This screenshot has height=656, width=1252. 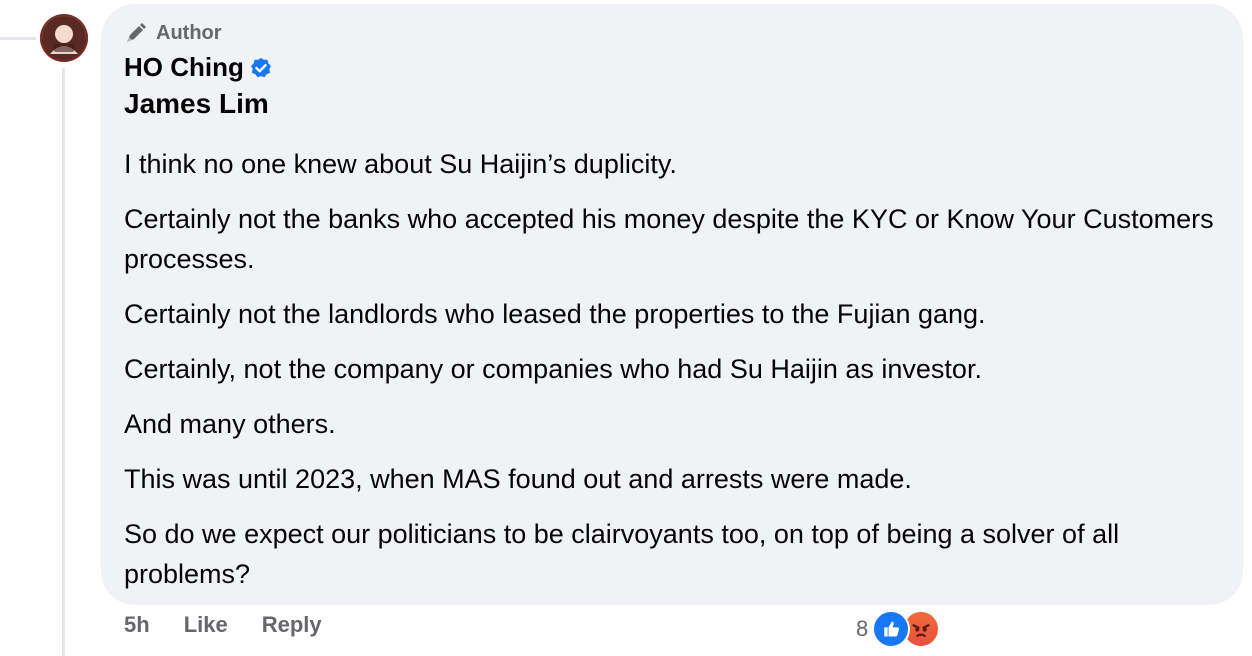 I want to click on author-badge-label: Author, so click(x=189, y=32).